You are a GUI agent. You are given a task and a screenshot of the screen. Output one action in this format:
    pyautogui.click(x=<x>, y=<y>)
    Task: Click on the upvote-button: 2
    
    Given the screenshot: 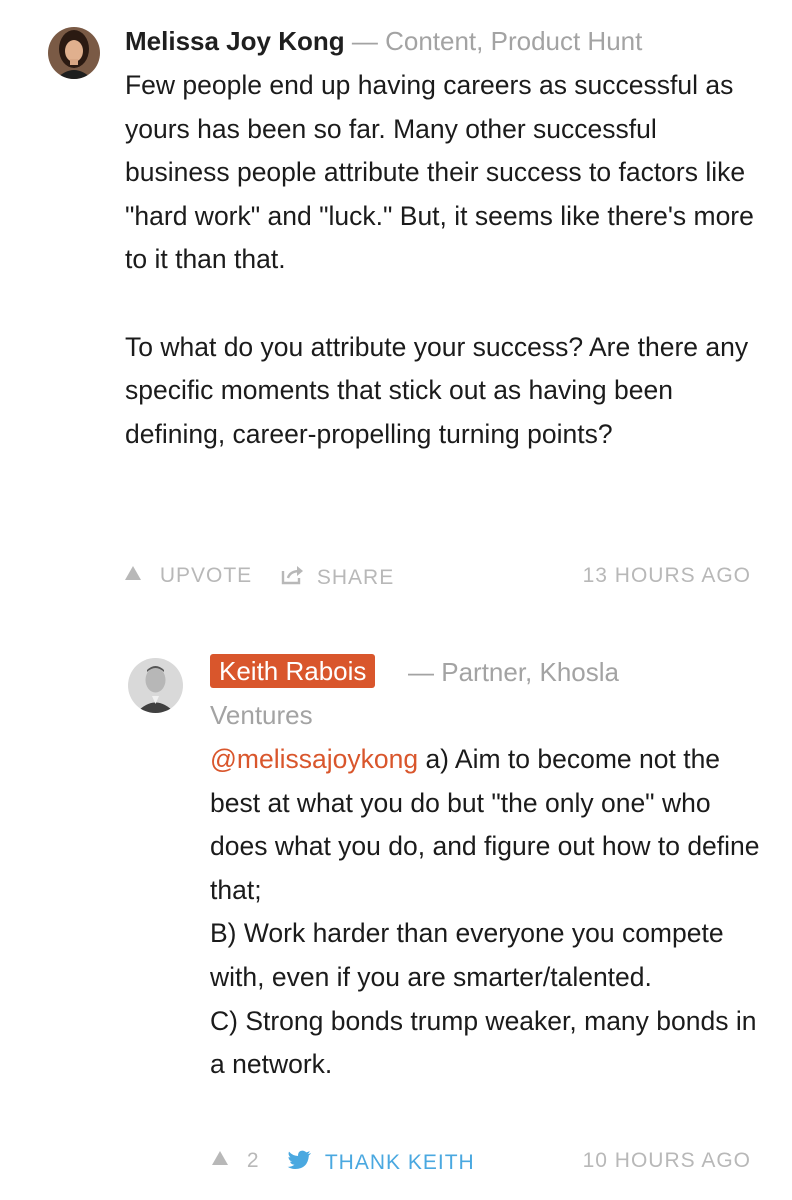 What is the action you would take?
    pyautogui.click(x=235, y=1161)
    